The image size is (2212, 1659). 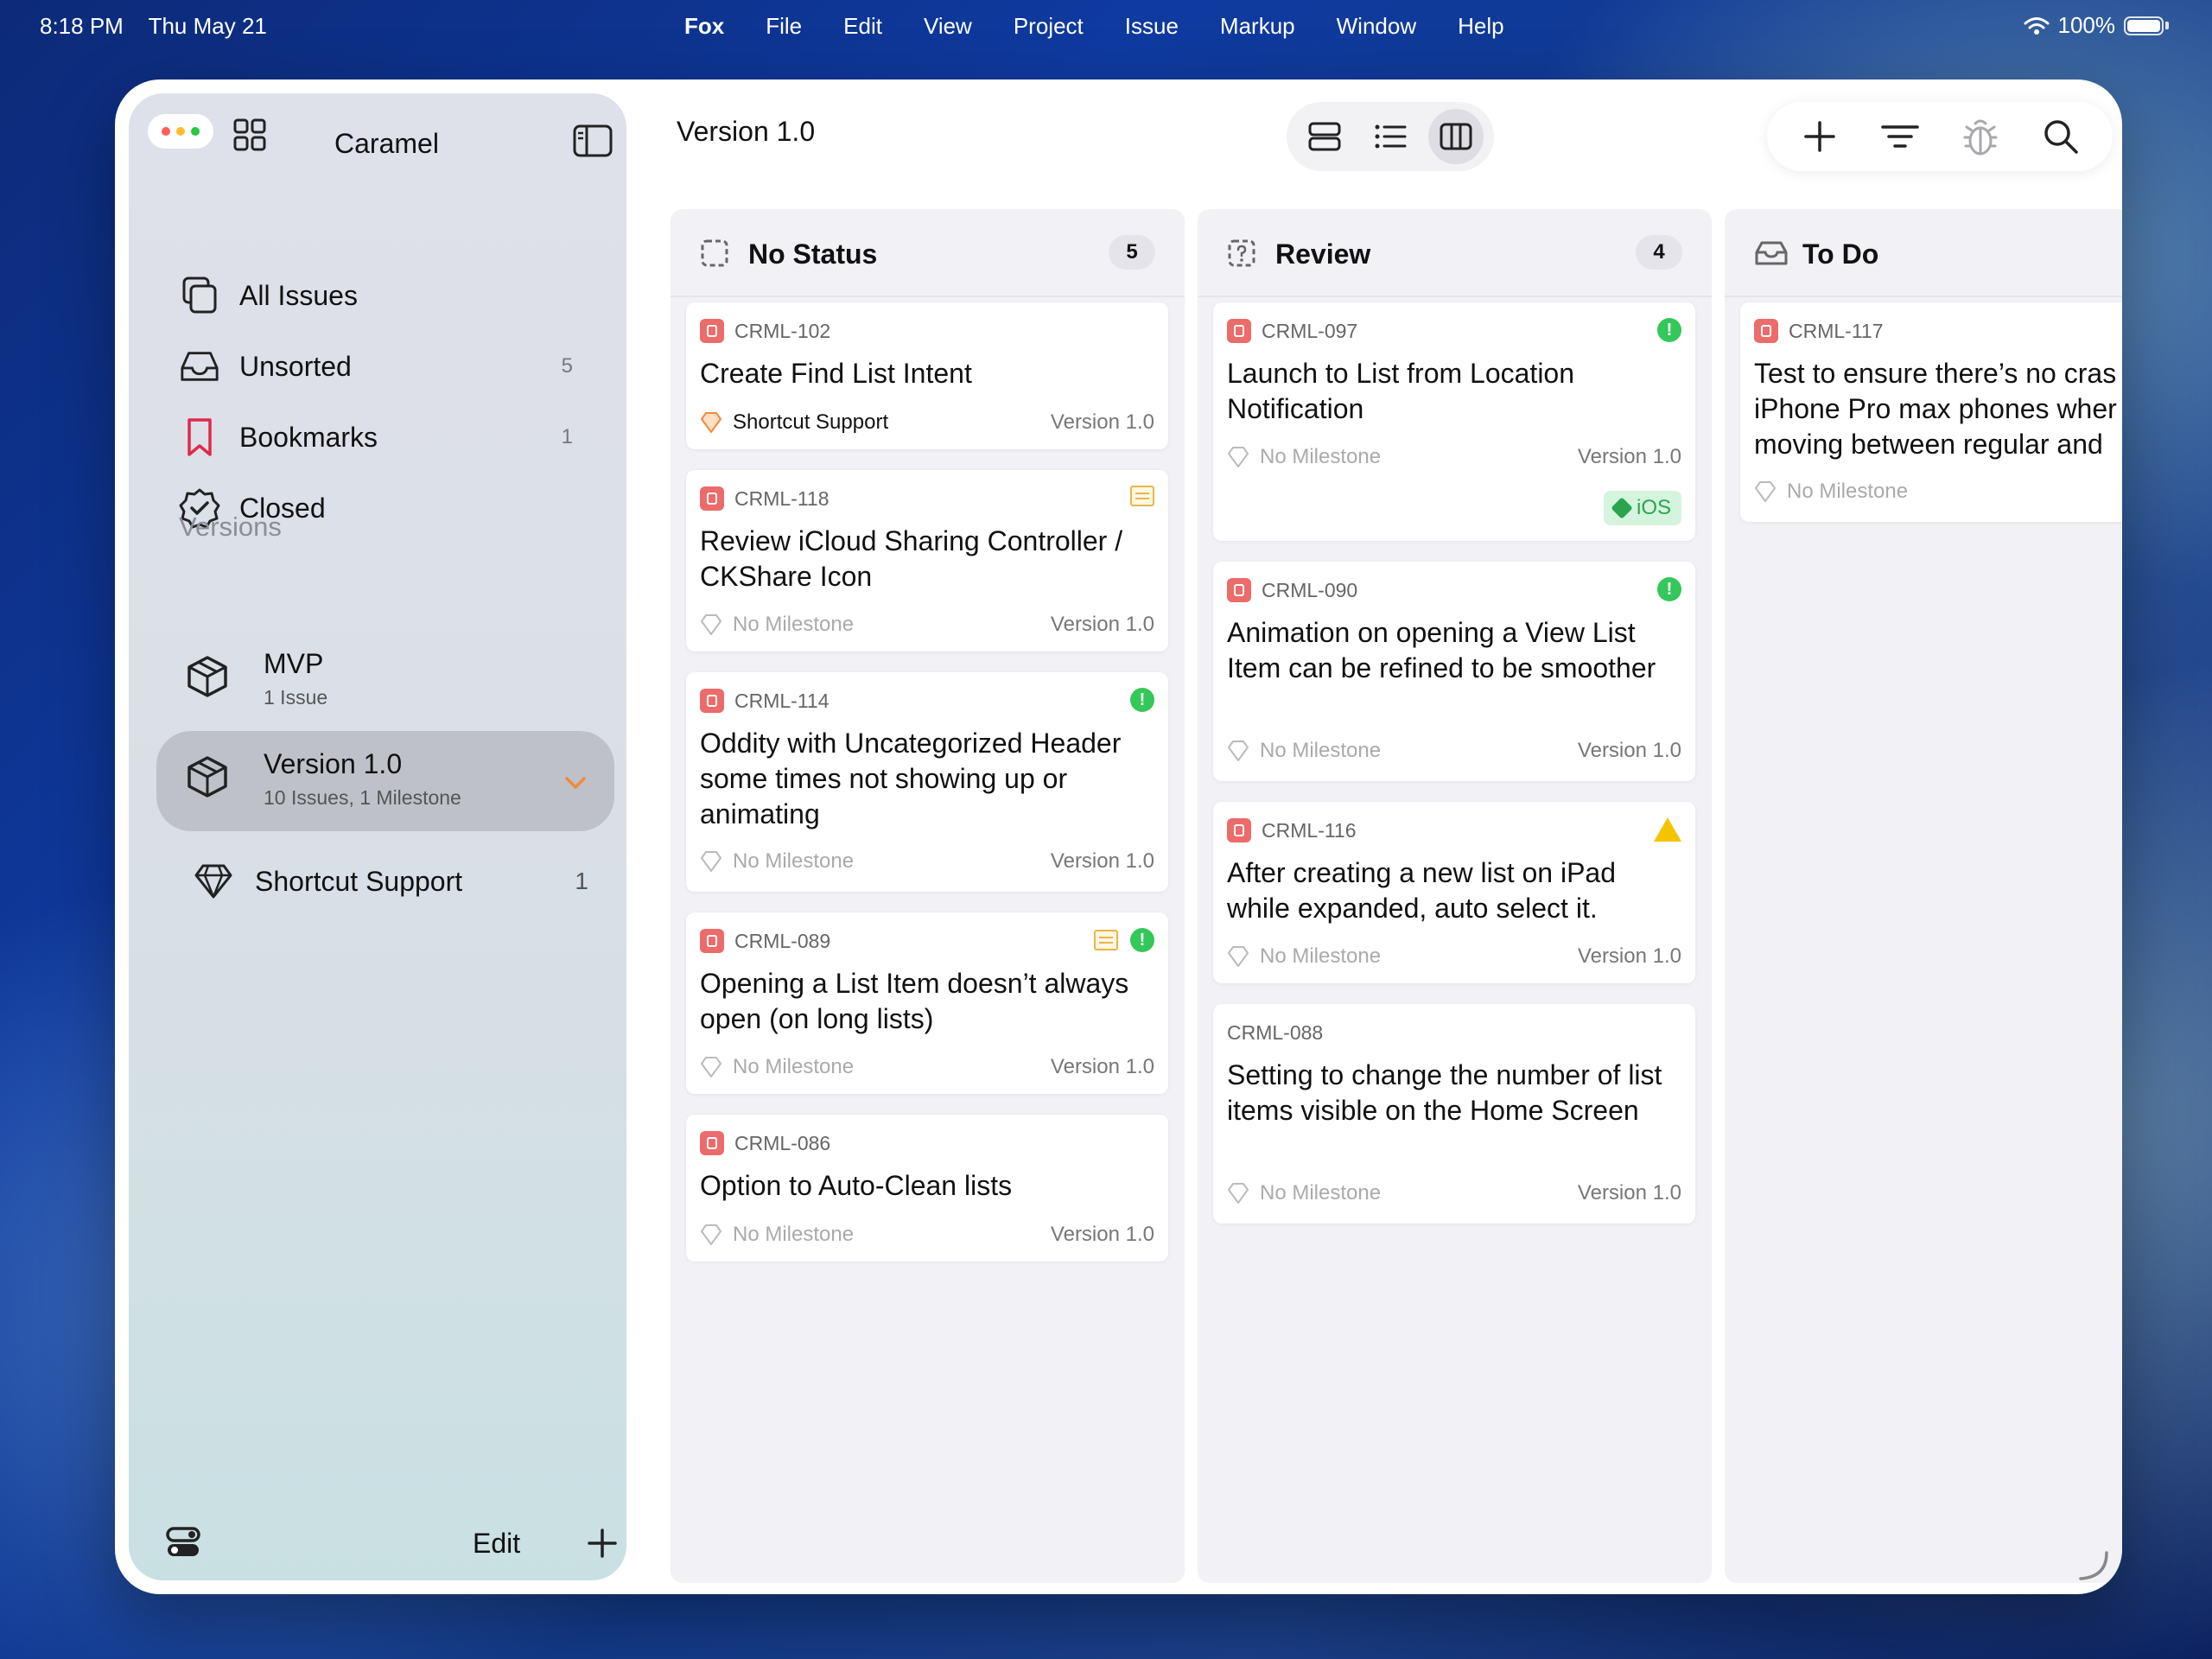 What do you see at coordinates (1840, 254) in the screenshot?
I see `column-name: To Do` at bounding box center [1840, 254].